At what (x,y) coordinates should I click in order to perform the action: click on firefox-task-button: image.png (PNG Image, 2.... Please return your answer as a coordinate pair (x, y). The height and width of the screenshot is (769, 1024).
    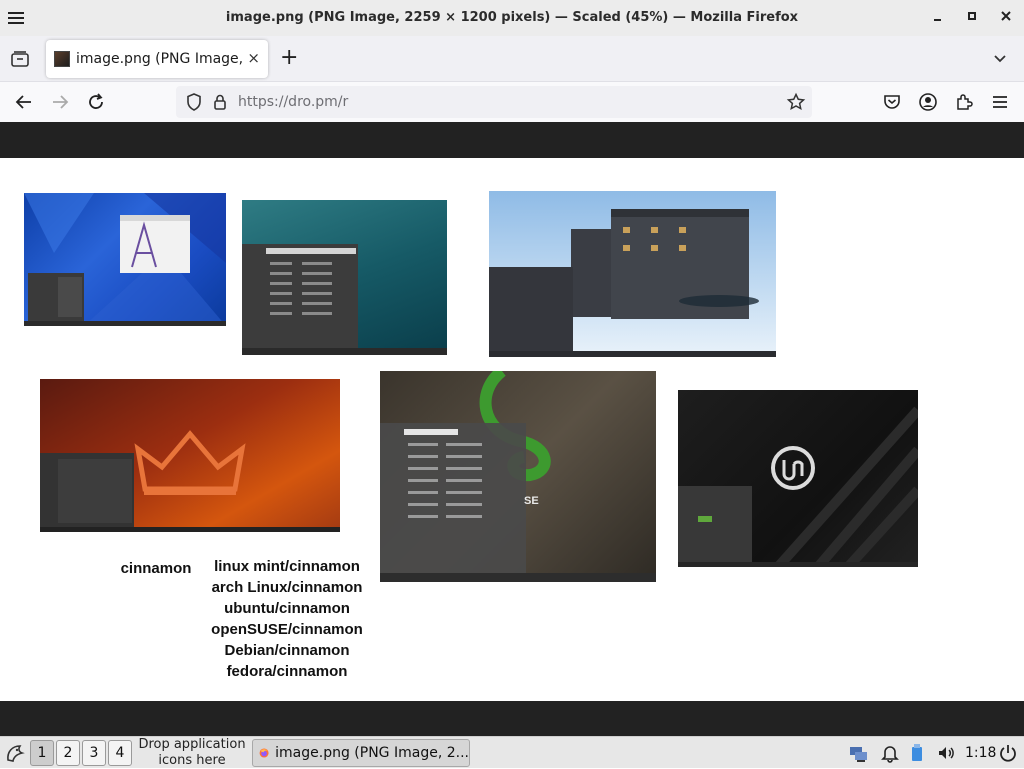
    Looking at the image, I should click on (361, 753).